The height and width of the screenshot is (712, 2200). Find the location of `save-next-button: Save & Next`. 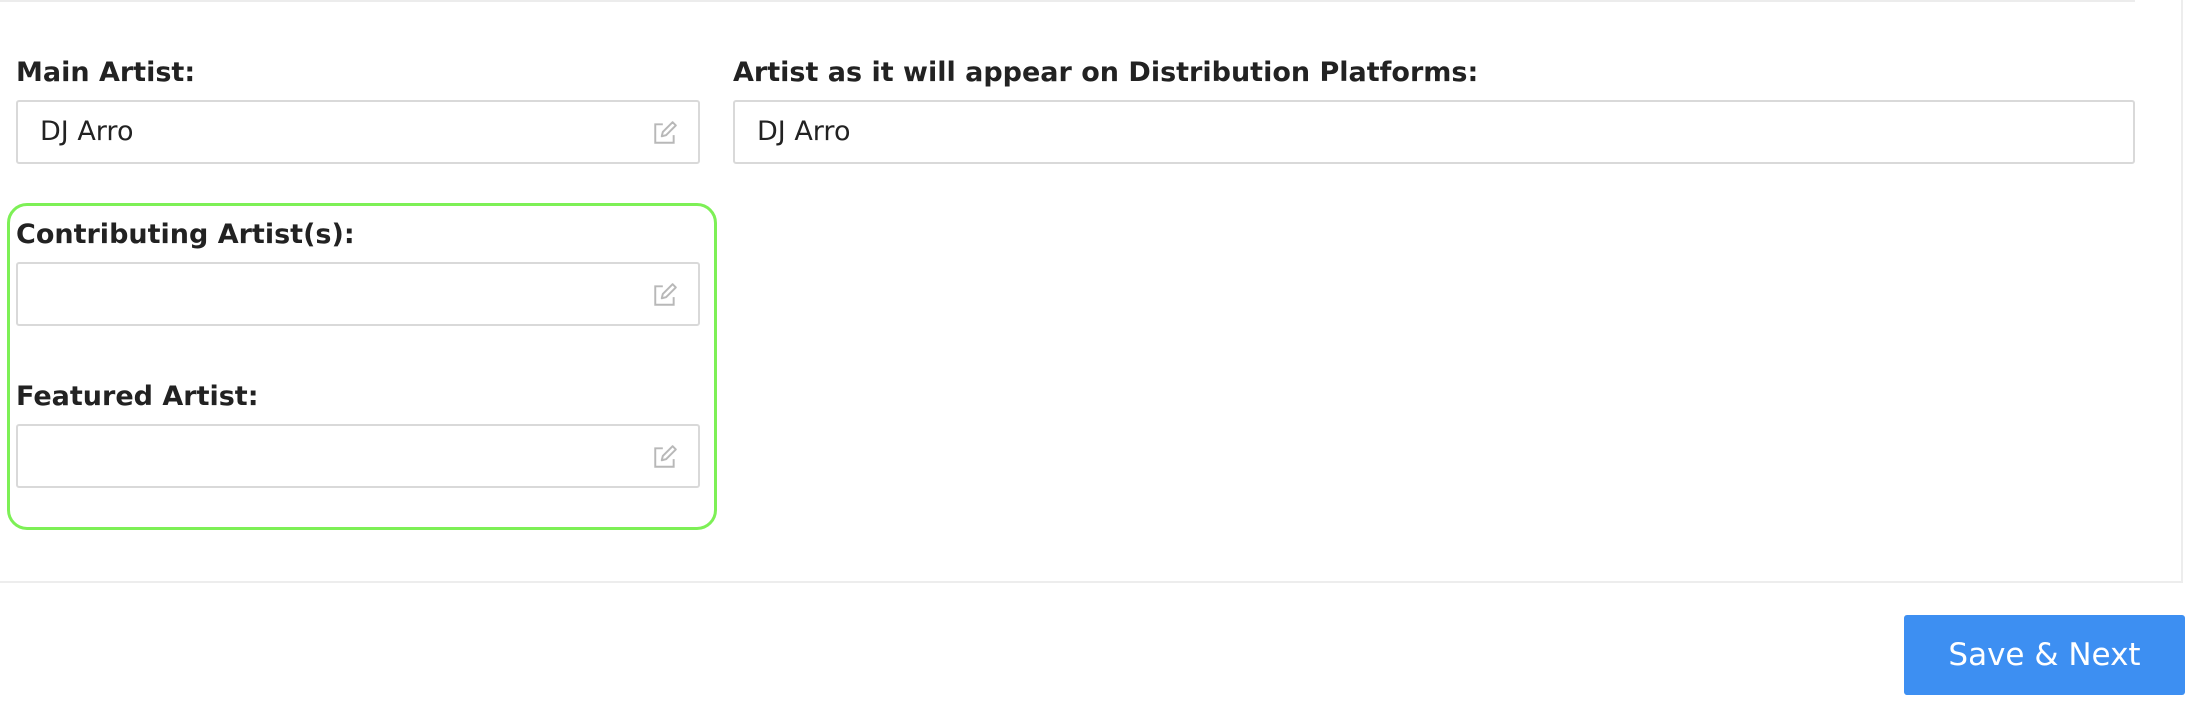

save-next-button: Save & Next is located at coordinates (2044, 655).